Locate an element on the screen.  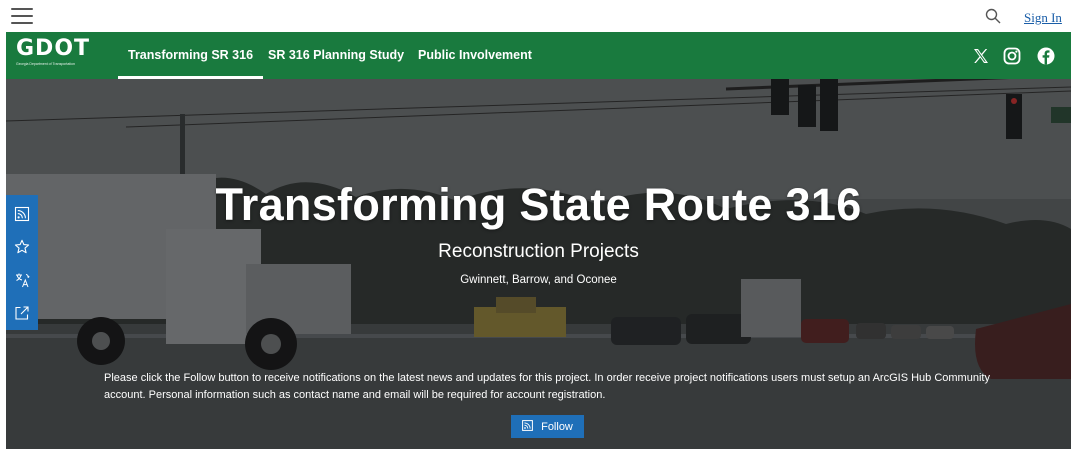
share-icon is located at coordinates (22, 313).